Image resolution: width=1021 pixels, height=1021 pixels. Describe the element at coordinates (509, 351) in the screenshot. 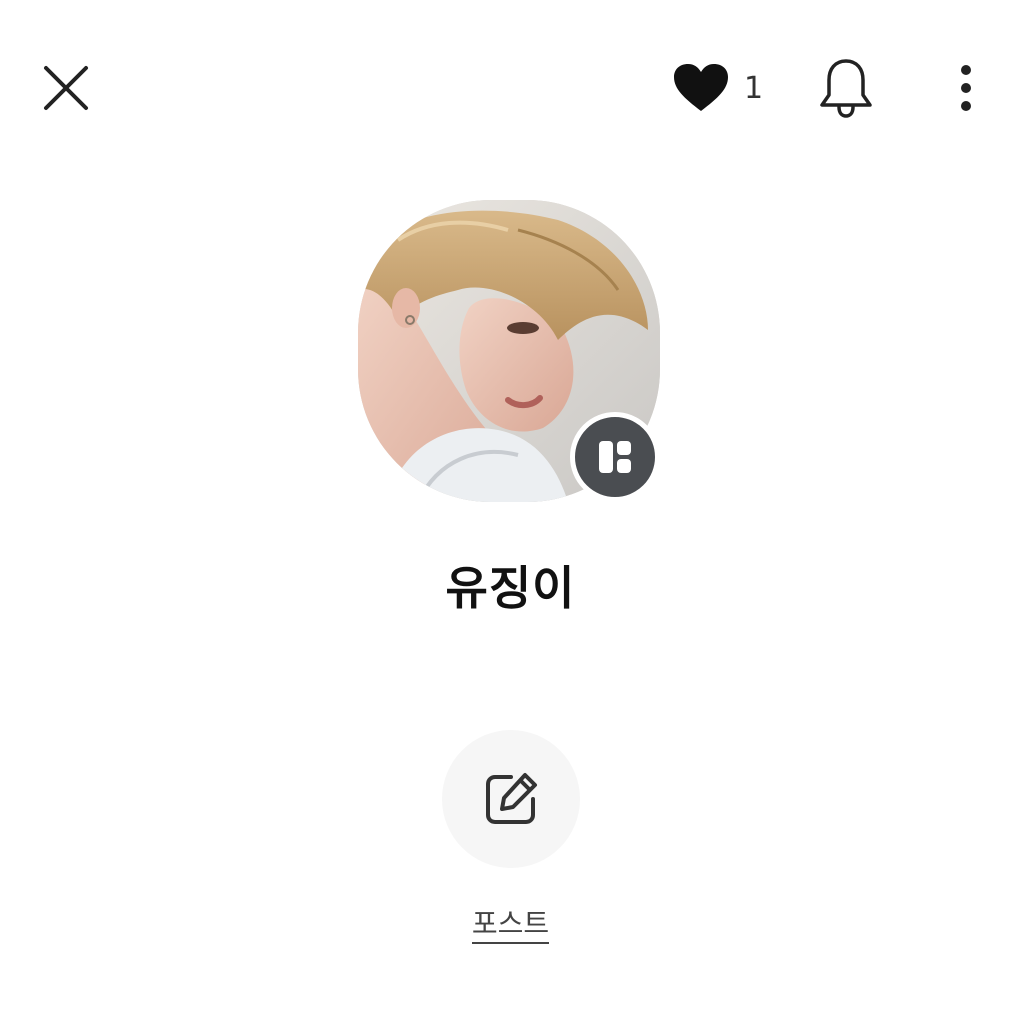

I see `profile-avatar-wrapper` at that location.